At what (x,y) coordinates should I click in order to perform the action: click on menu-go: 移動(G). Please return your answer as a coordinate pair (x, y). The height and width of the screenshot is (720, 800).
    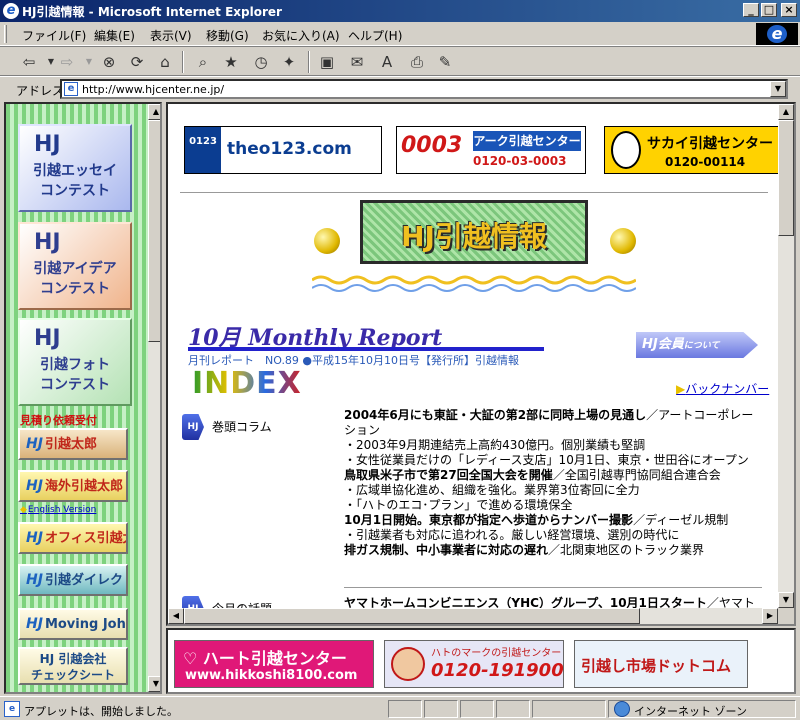
    Looking at the image, I should click on (227, 35).